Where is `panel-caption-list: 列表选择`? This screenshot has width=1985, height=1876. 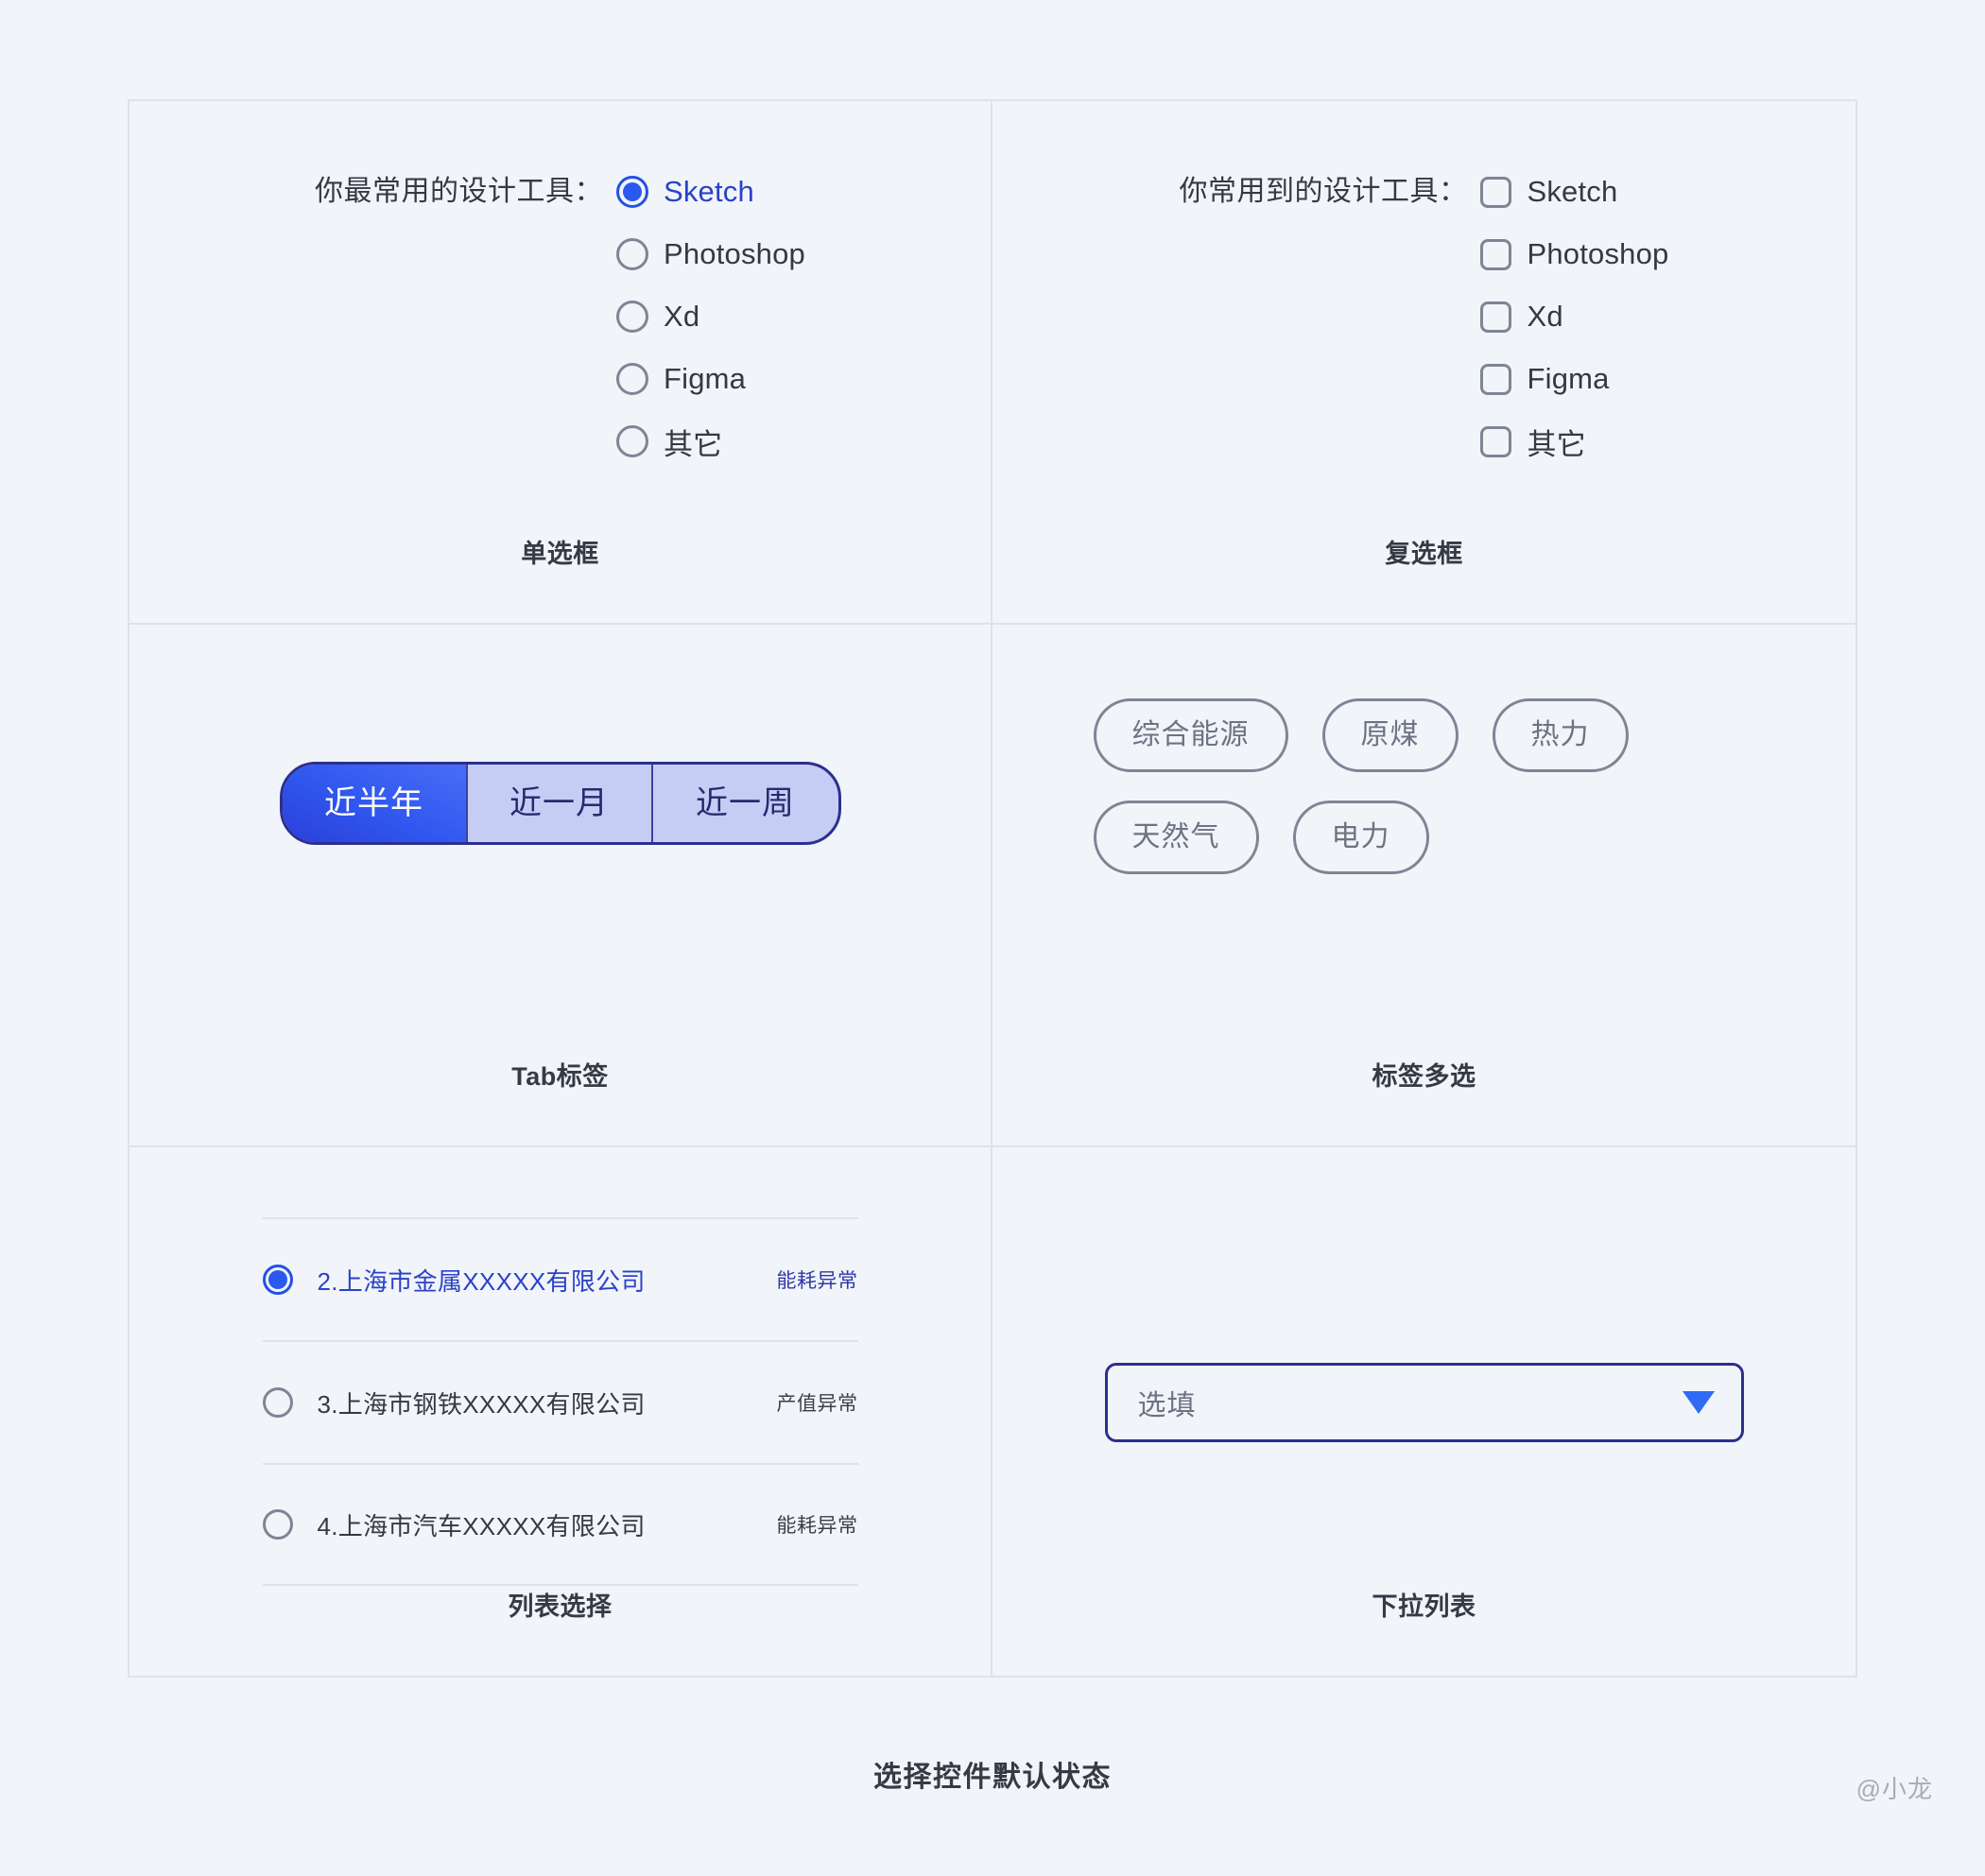
panel-caption-list: 列表选择 is located at coordinates (560, 1607).